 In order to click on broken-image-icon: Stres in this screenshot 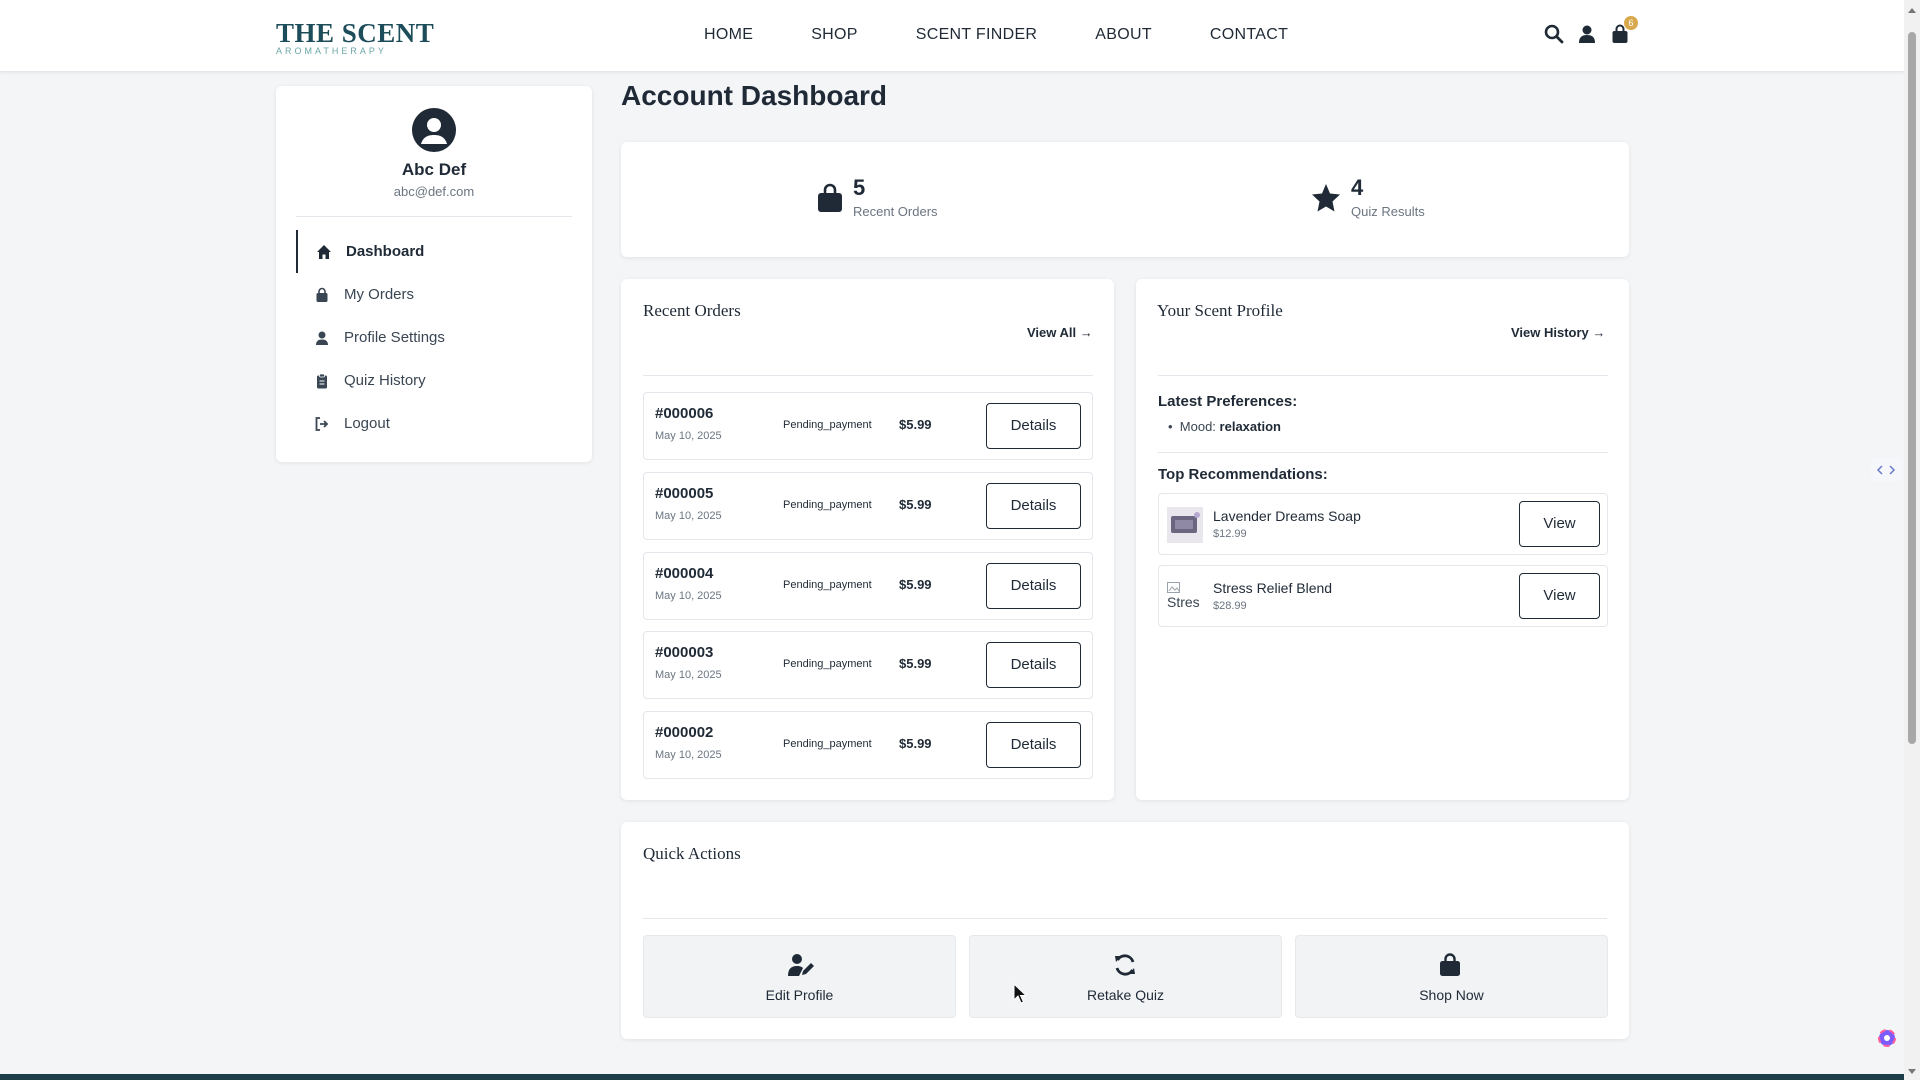, I will do `click(1185, 597)`.